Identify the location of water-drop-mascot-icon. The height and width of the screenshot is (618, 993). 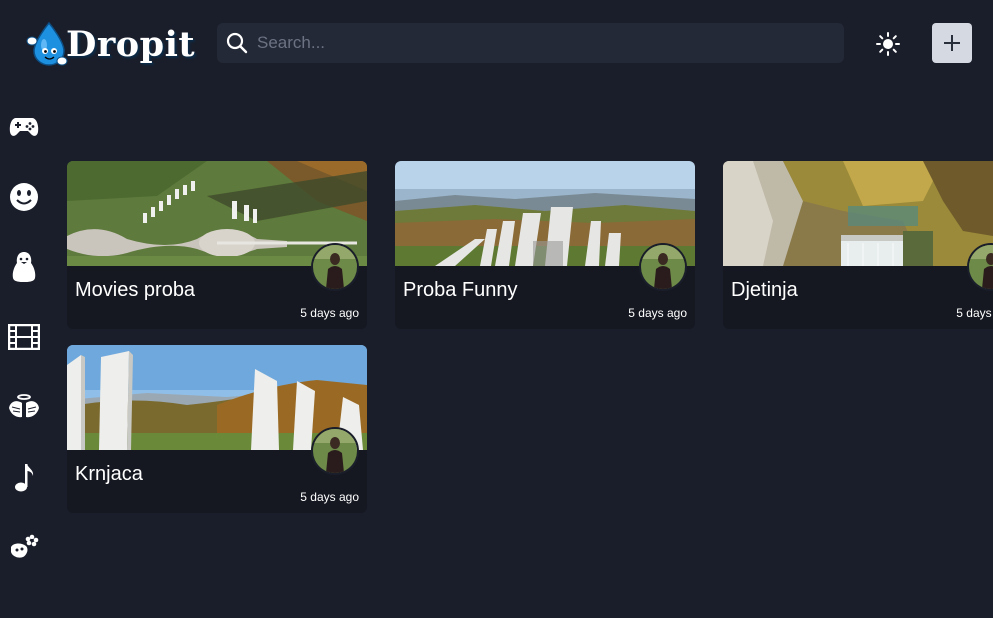
(47, 43).